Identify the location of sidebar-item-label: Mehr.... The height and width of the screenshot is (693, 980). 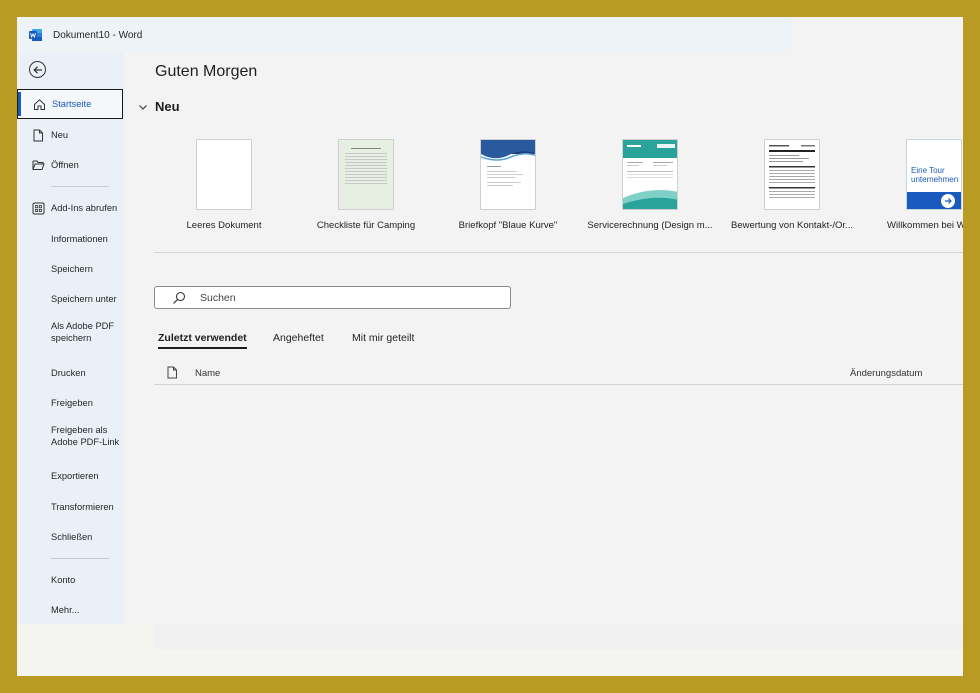
(65, 610).